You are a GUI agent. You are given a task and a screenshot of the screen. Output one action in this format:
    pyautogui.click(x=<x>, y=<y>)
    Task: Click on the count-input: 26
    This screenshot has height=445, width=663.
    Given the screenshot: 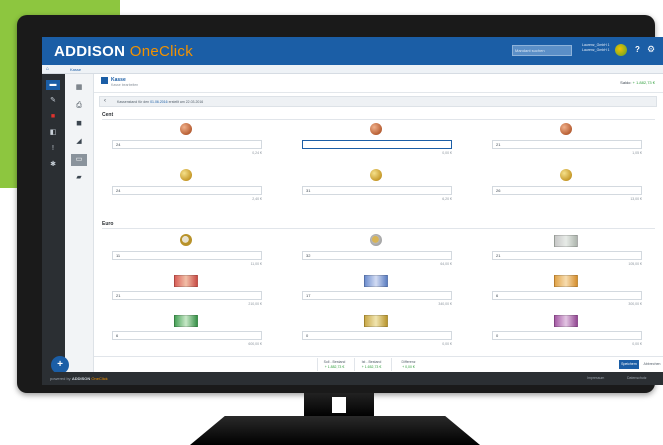 What is the action you would take?
    pyautogui.click(x=567, y=190)
    